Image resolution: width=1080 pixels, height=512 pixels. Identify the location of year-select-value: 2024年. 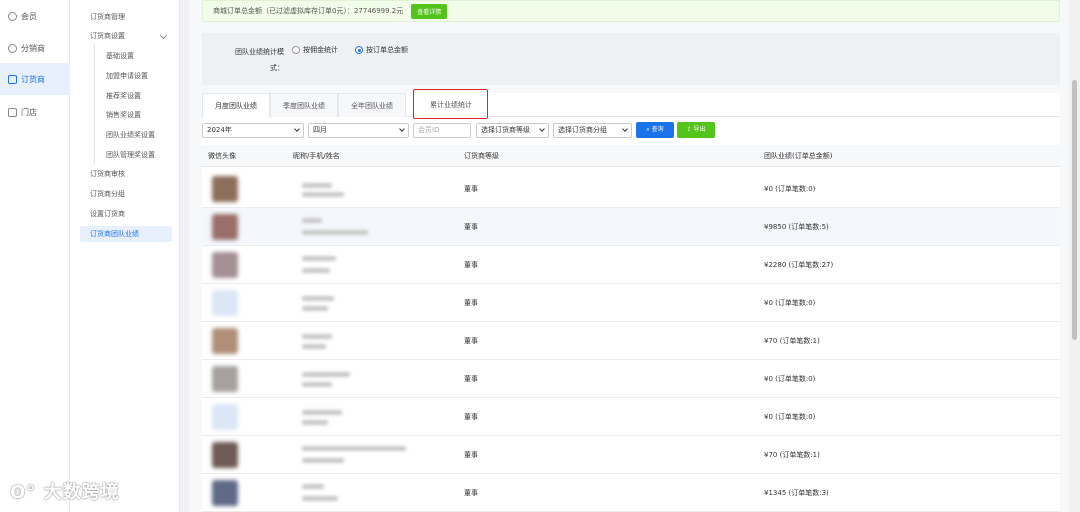
(219, 130).